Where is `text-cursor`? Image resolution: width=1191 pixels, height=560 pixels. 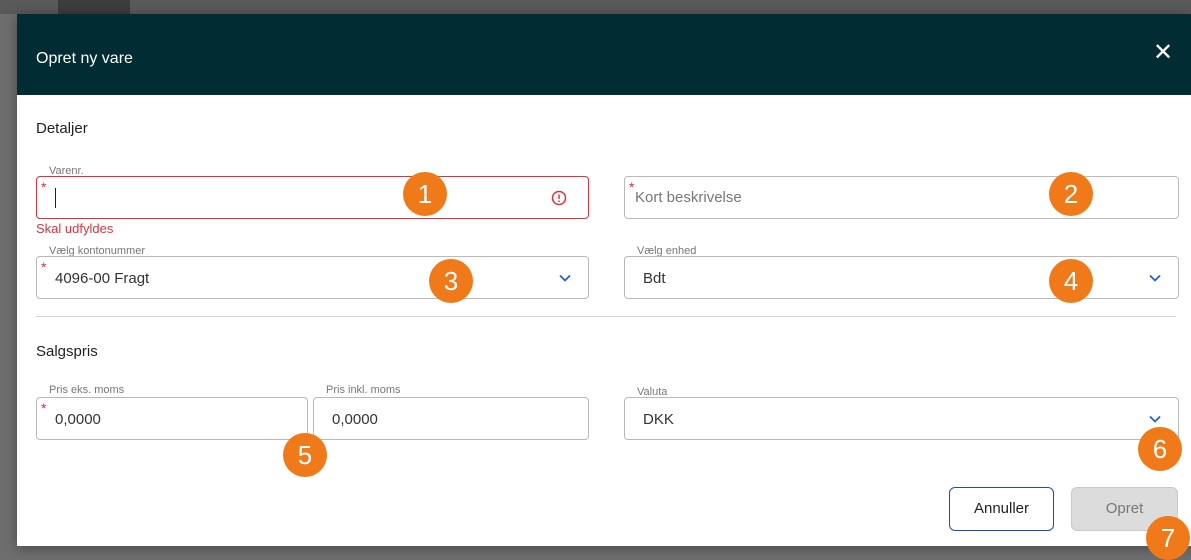 text-cursor is located at coordinates (55, 198).